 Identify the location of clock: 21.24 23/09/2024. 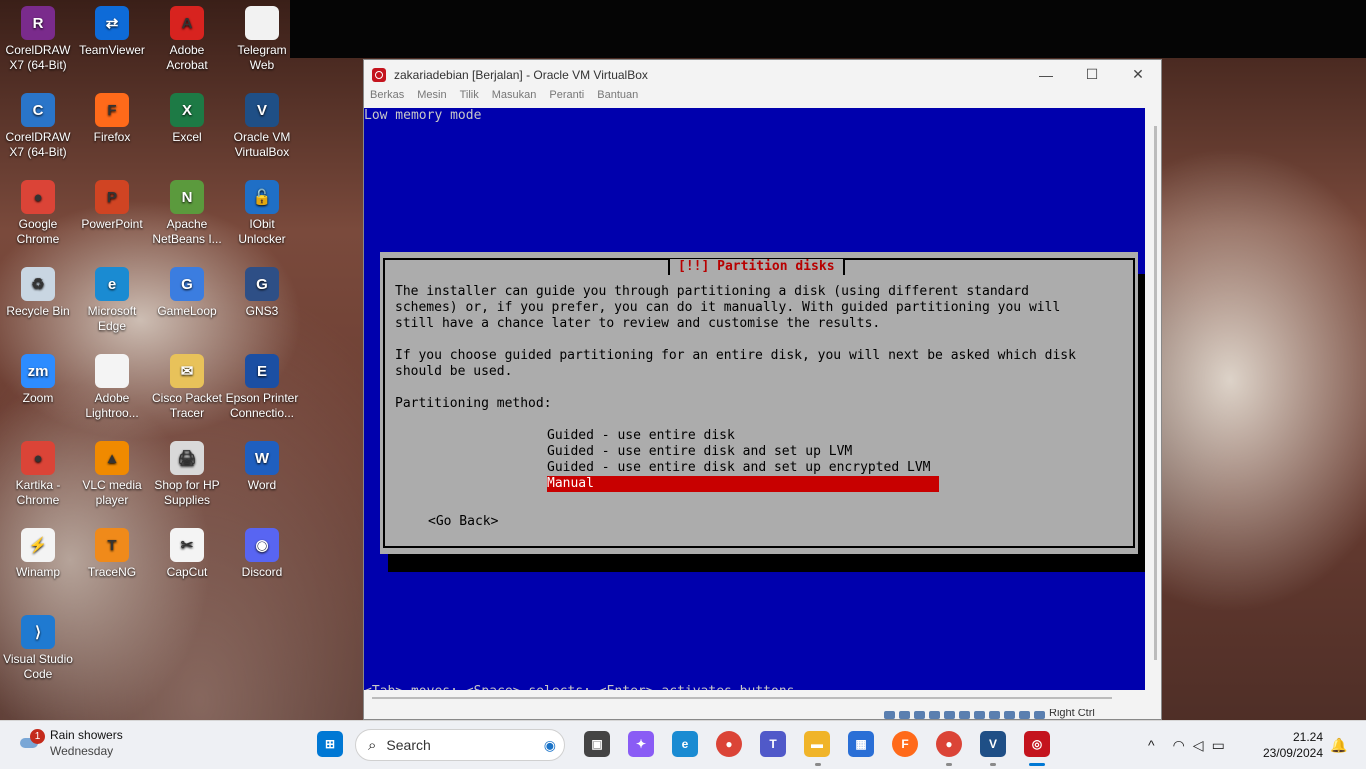
(1289, 745).